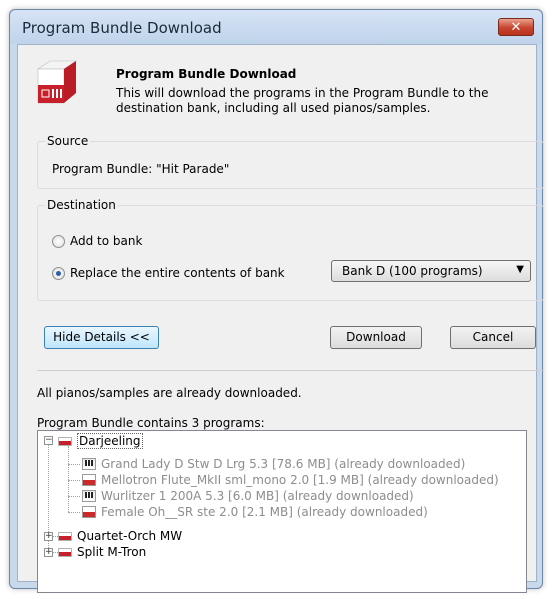  What do you see at coordinates (68, 141) in the screenshot?
I see `source-label: Source` at bounding box center [68, 141].